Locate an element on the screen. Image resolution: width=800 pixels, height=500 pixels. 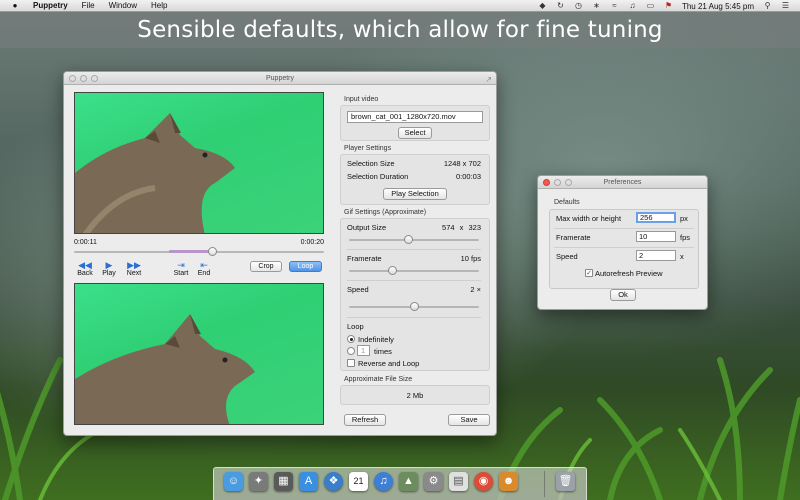
play-label: Play is located at coordinates (109, 273).